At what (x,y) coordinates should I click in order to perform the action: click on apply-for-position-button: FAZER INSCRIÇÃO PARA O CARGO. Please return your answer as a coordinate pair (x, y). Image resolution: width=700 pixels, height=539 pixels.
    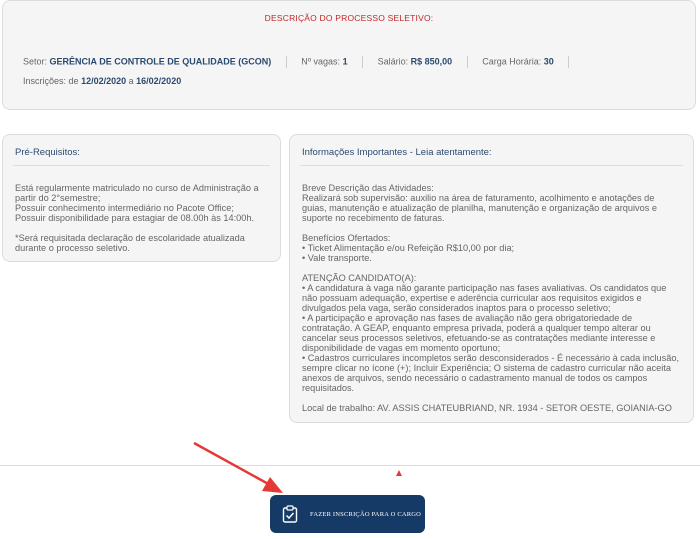
    Looking at the image, I should click on (347, 514).